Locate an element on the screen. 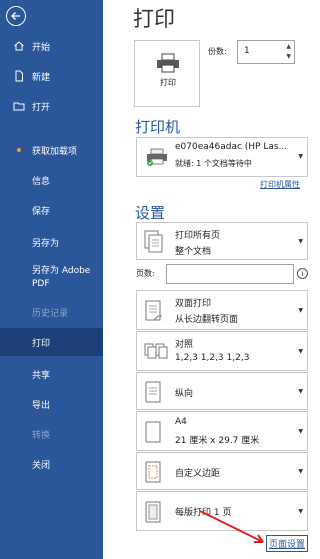 The image size is (320, 559). page-setup-link: 页面设置 is located at coordinates (287, 543).